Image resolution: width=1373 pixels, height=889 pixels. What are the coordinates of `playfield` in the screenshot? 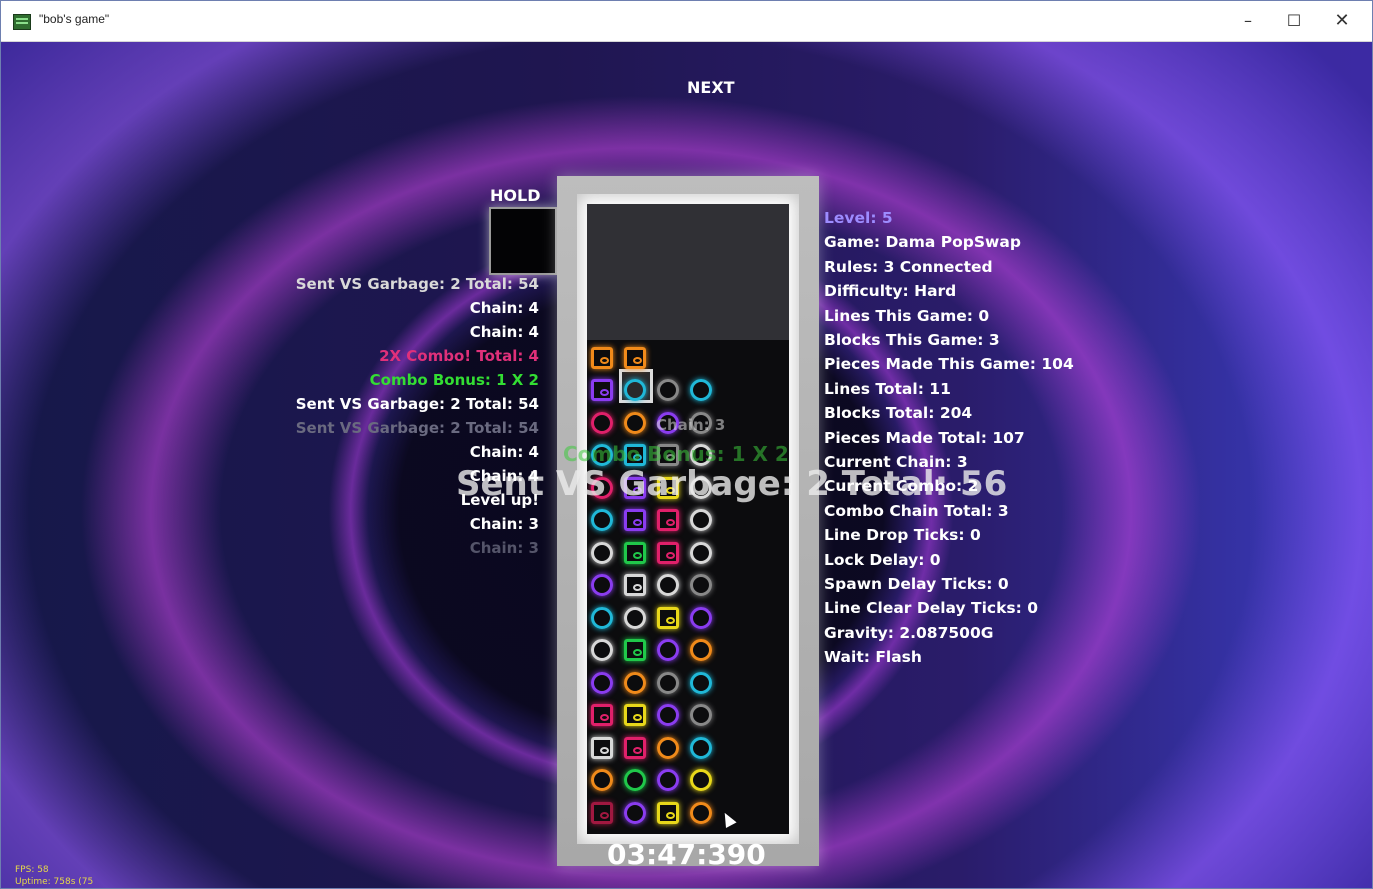 It's located at (688, 519).